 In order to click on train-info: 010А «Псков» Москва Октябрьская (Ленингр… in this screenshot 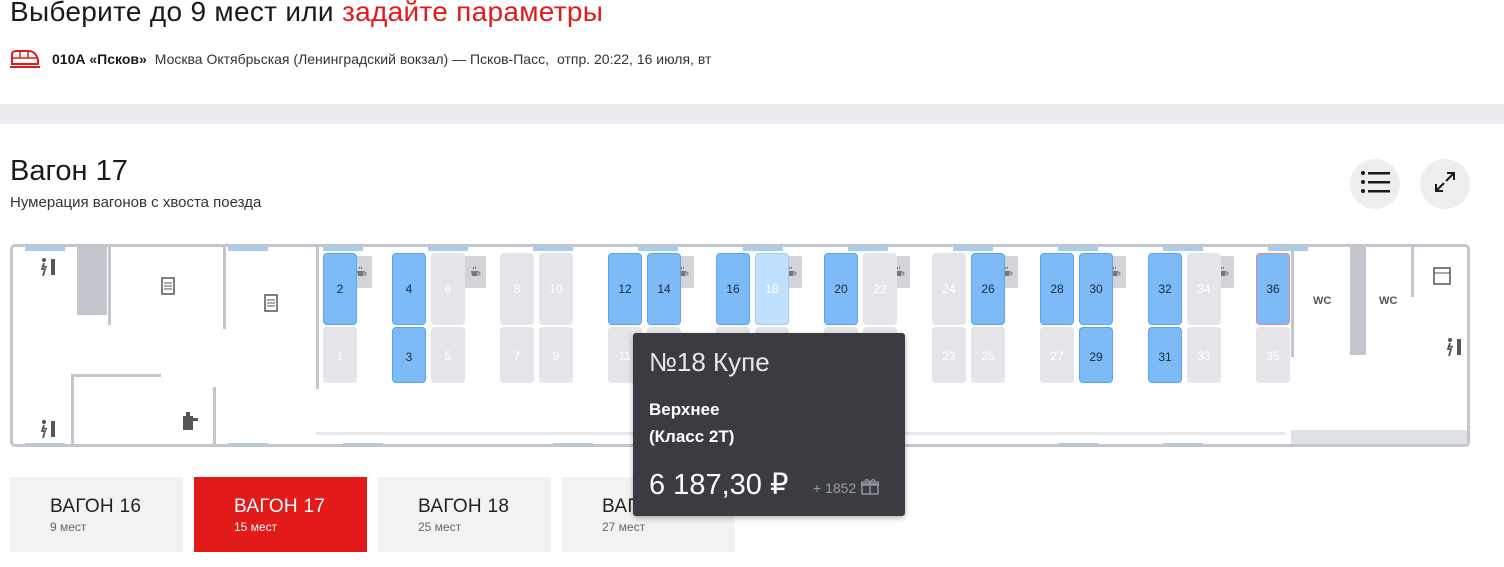, I will do `click(360, 59)`.